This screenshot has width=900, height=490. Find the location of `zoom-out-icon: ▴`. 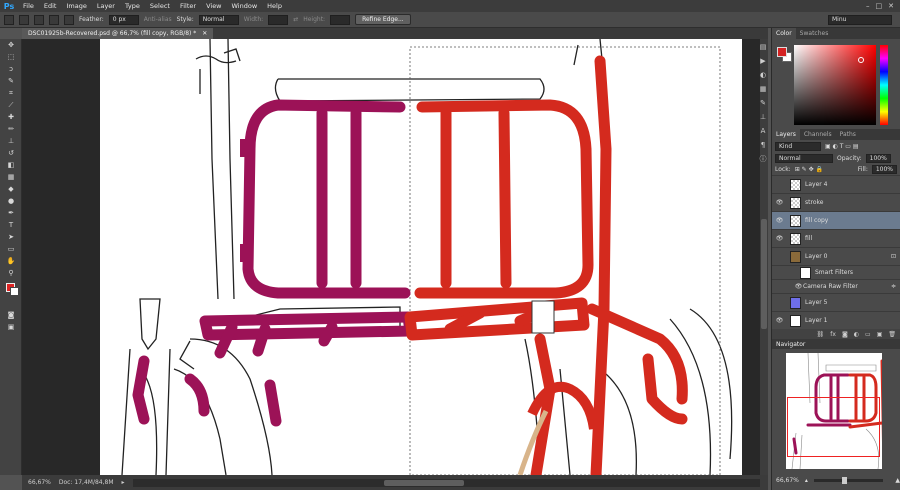

zoom-out-icon: ▴ is located at coordinates (806, 480).